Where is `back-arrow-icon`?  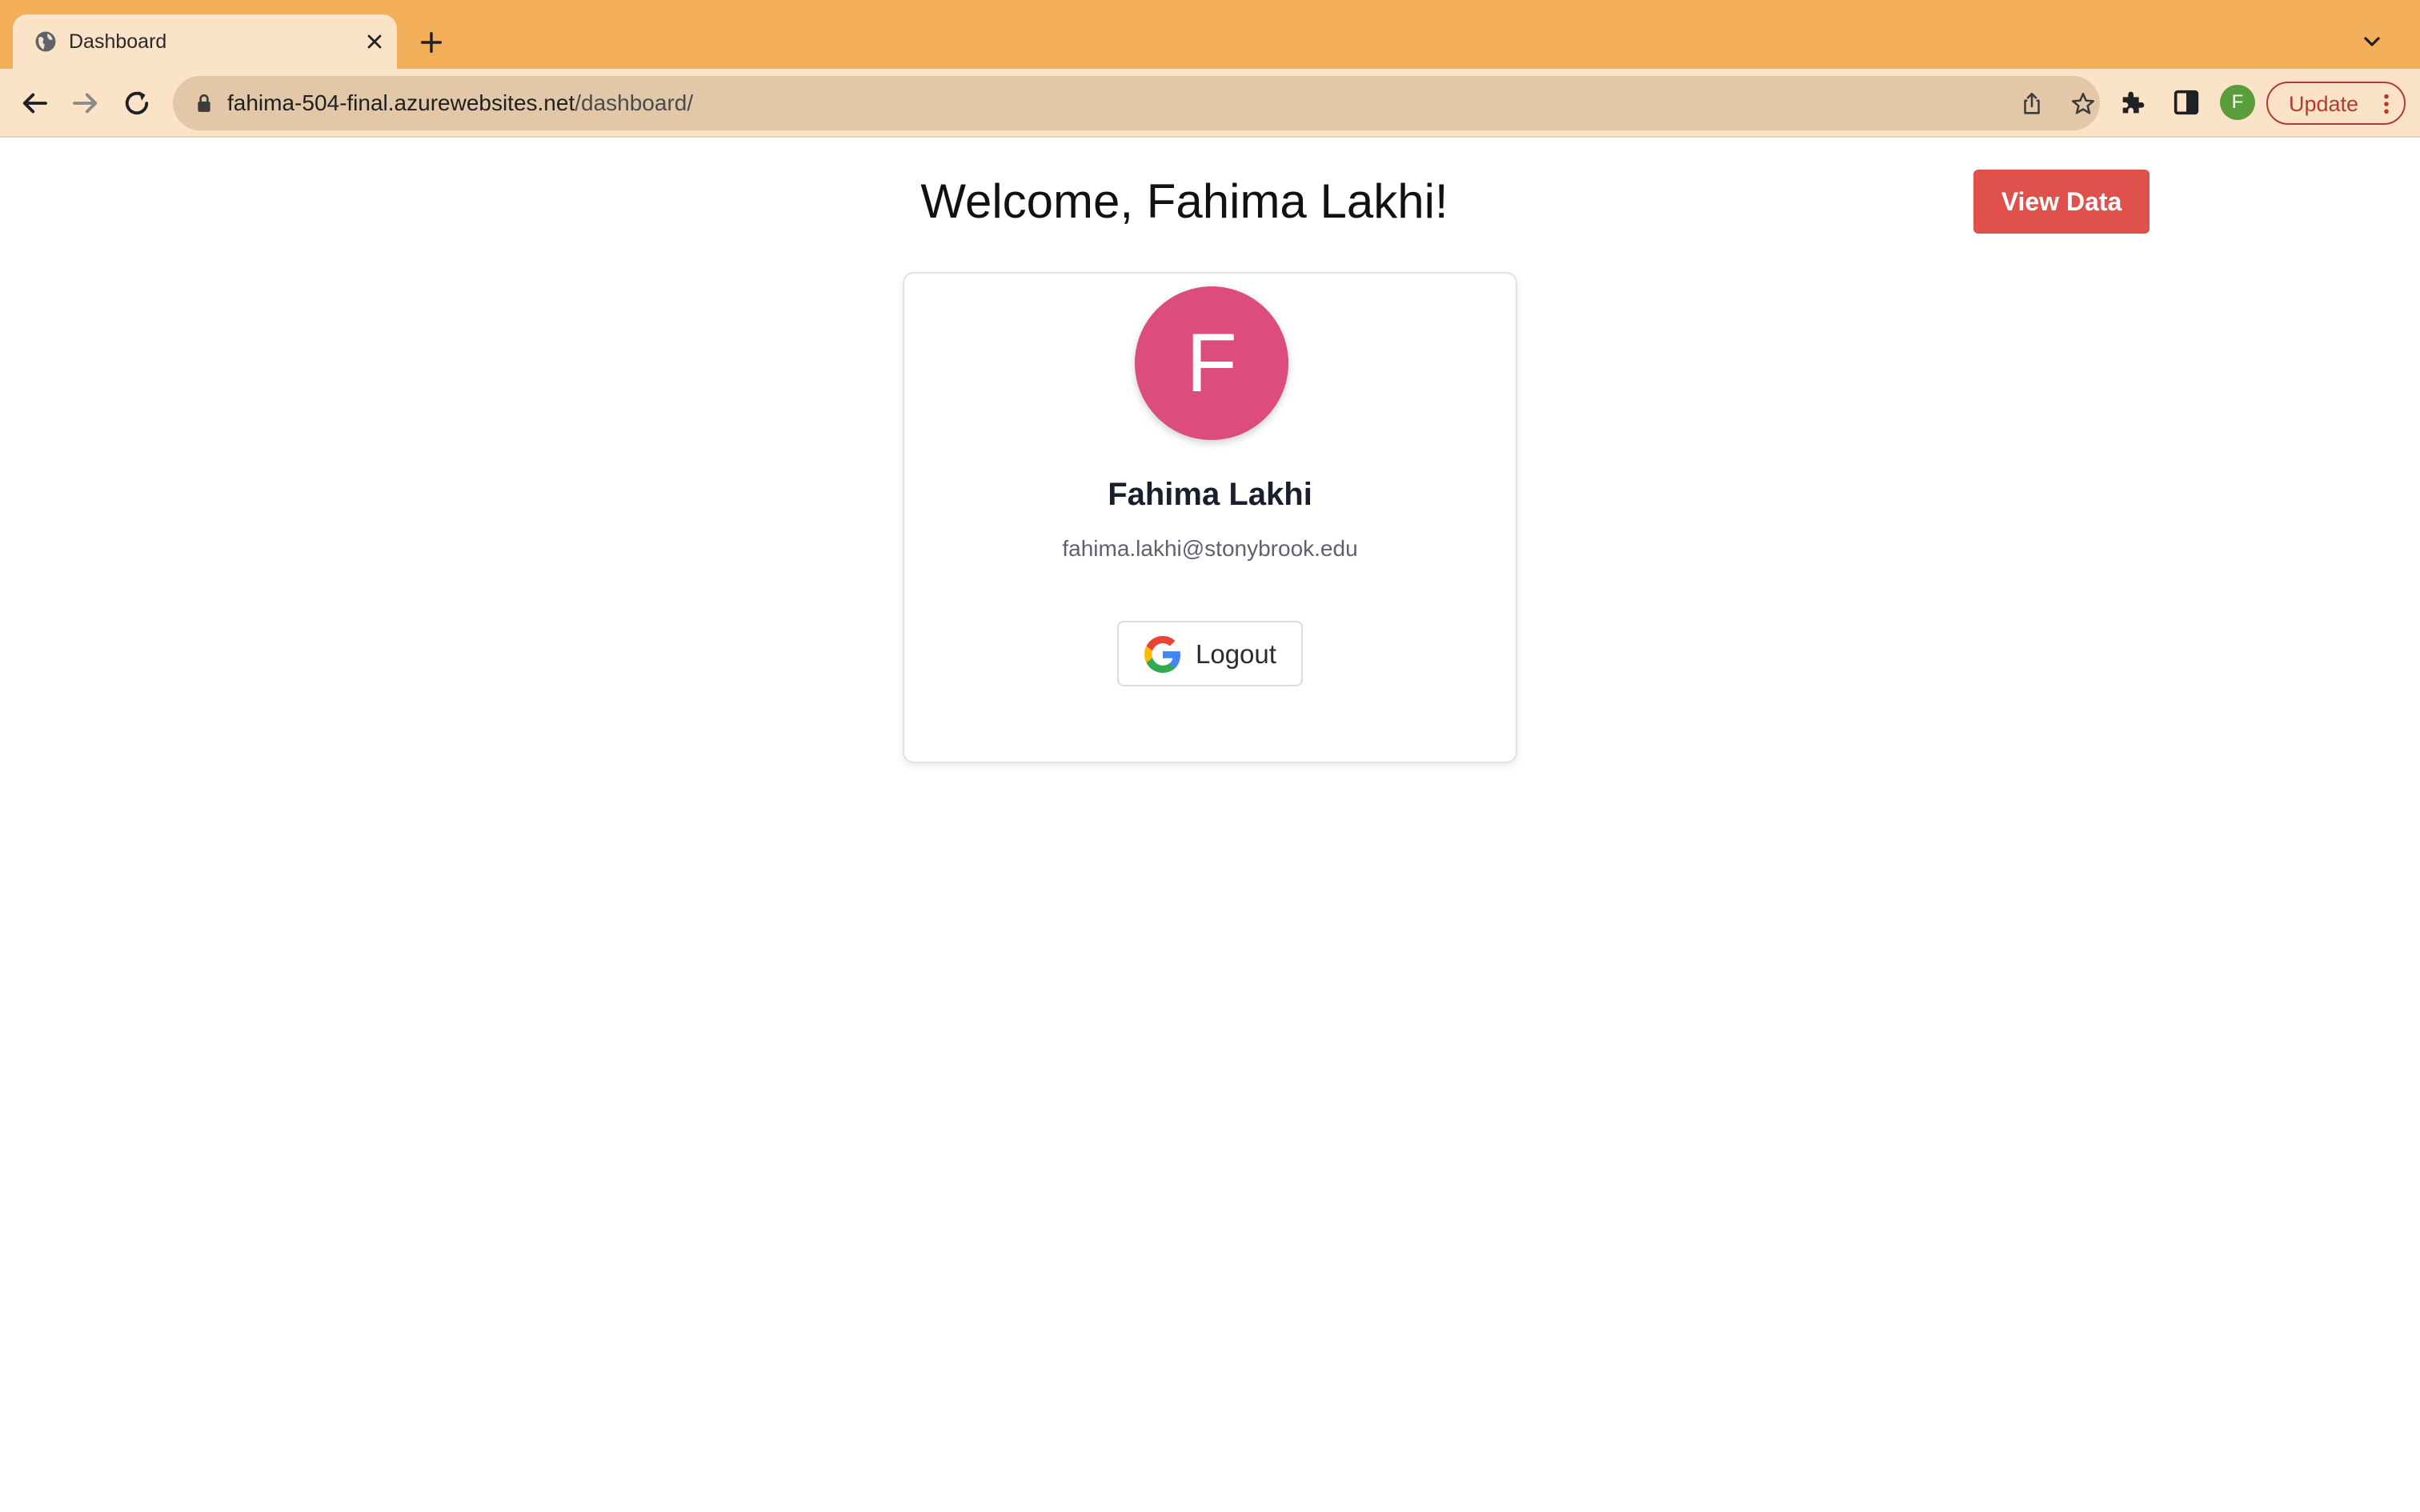 back-arrow-icon is located at coordinates (34, 103).